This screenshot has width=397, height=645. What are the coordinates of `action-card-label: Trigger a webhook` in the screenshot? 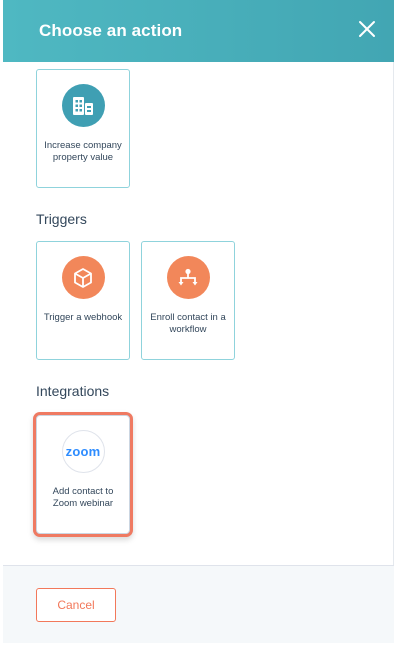 It's located at (83, 317).